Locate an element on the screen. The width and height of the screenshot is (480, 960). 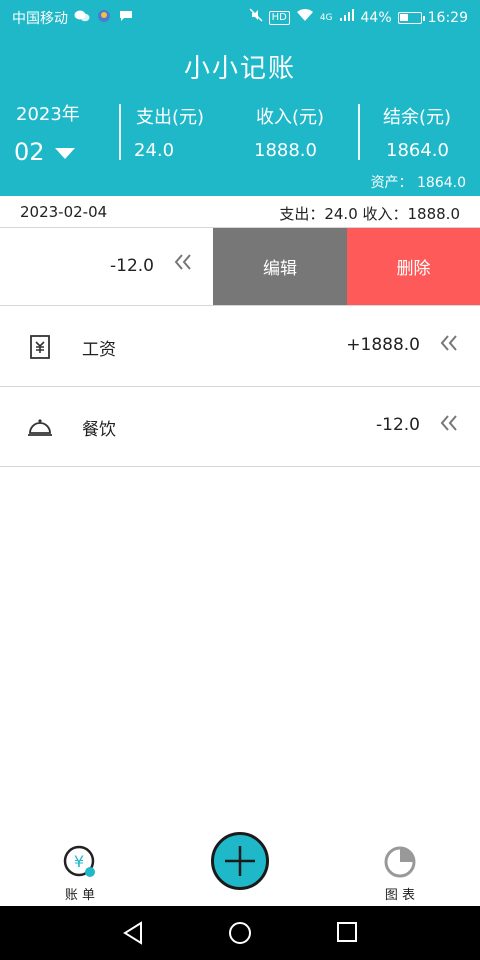
nav-bills: ¥ 账 单 is located at coordinates (80, 873).